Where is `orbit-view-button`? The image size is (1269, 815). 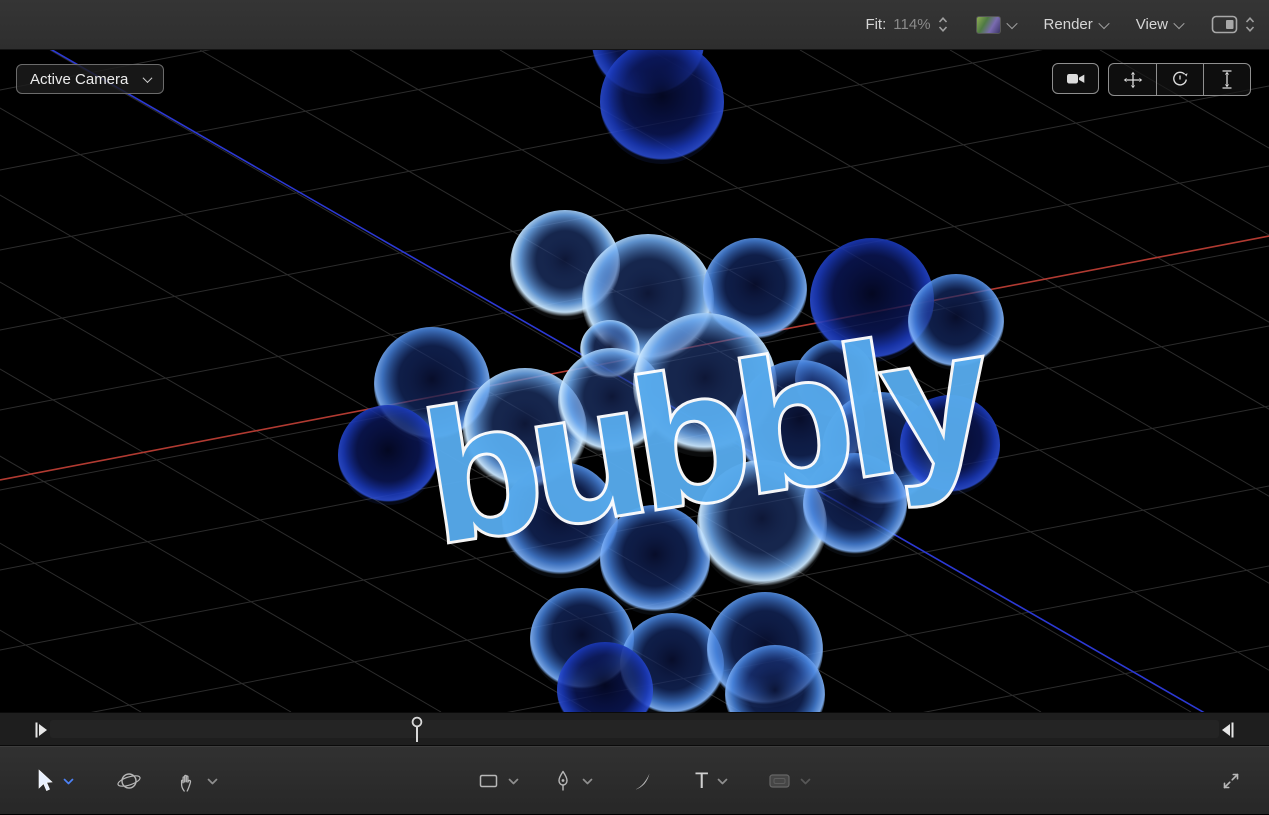 orbit-view-button is located at coordinates (1179, 79).